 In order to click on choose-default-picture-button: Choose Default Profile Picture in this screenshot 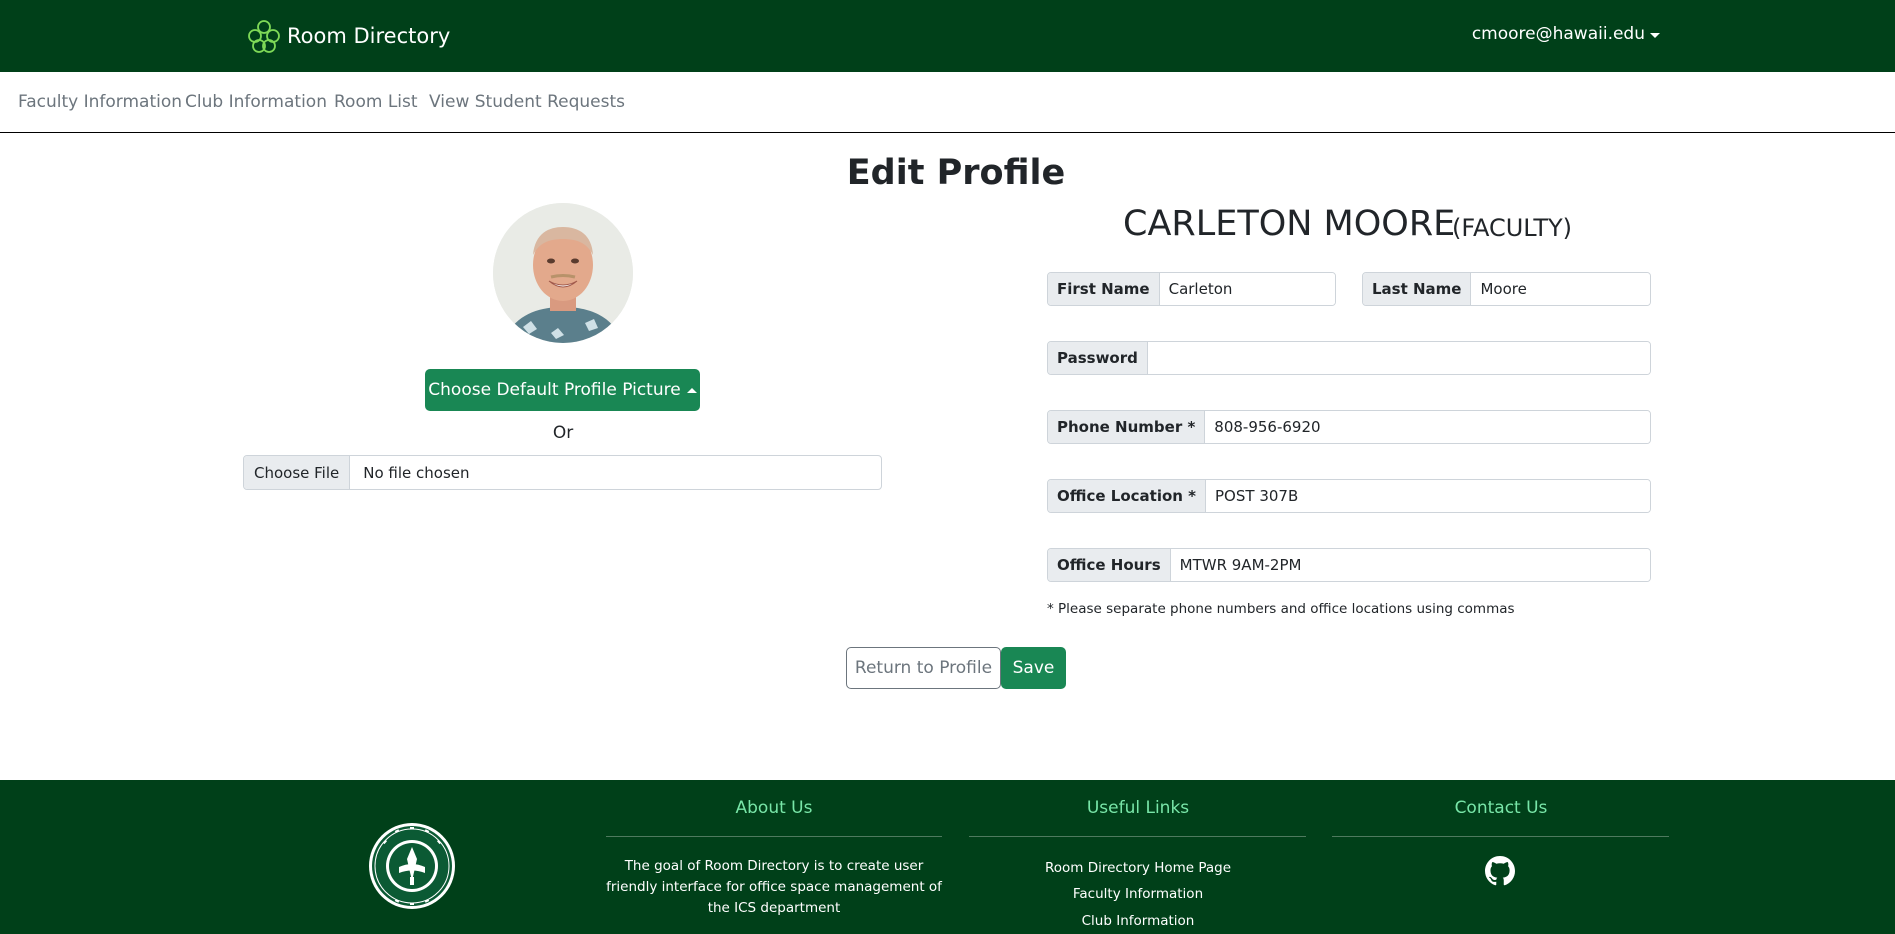, I will do `click(562, 390)`.